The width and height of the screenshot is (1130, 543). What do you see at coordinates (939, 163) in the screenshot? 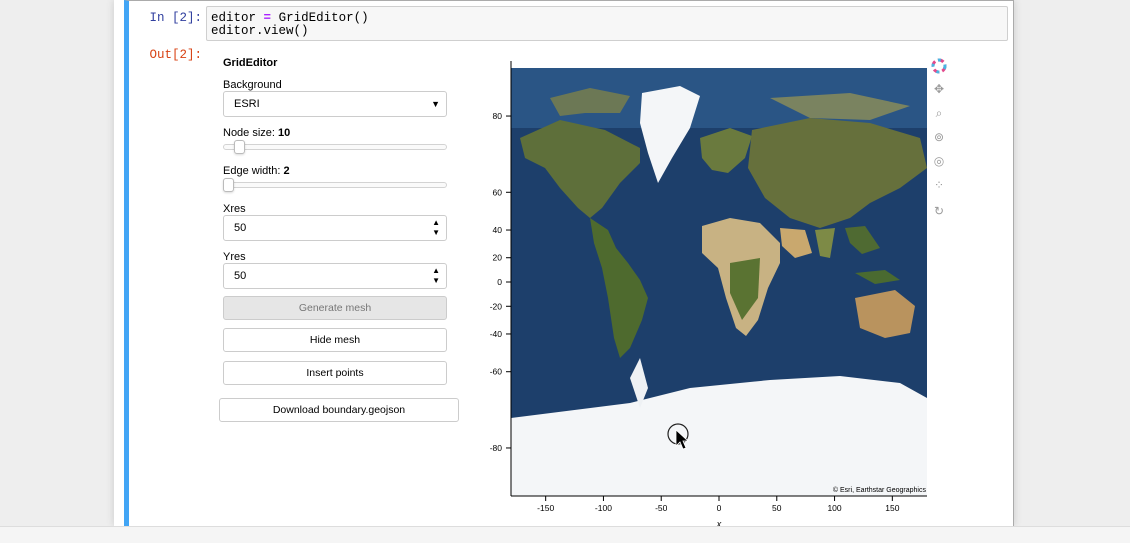
I see `lasso-icon: ◎` at bounding box center [939, 163].